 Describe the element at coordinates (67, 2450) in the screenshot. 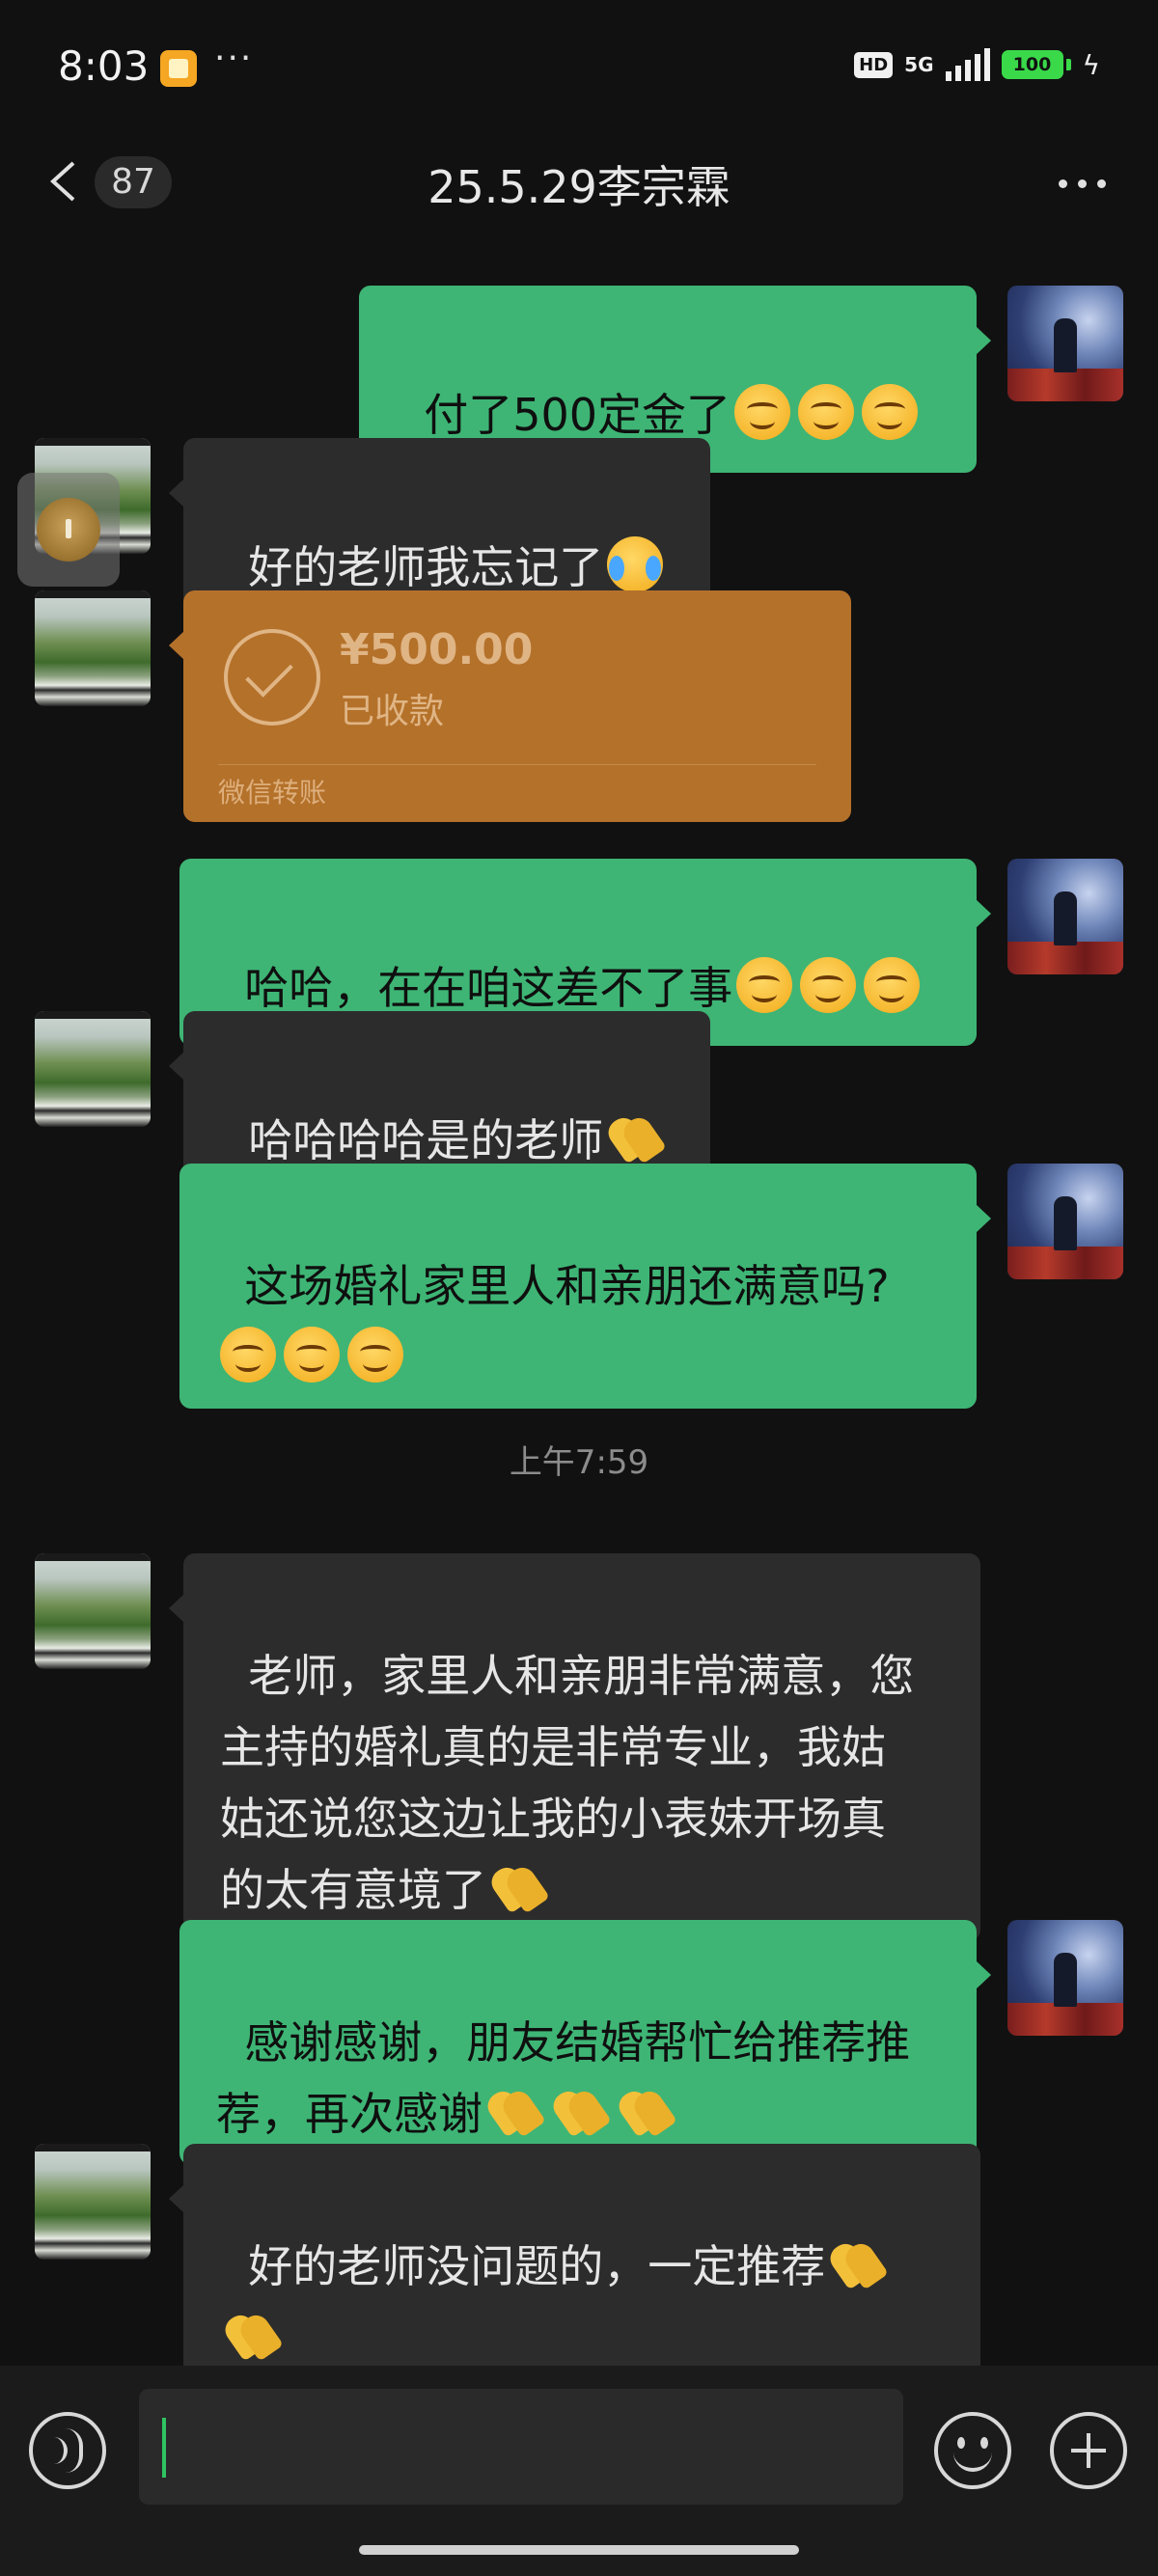

I see `voice-icon` at that location.